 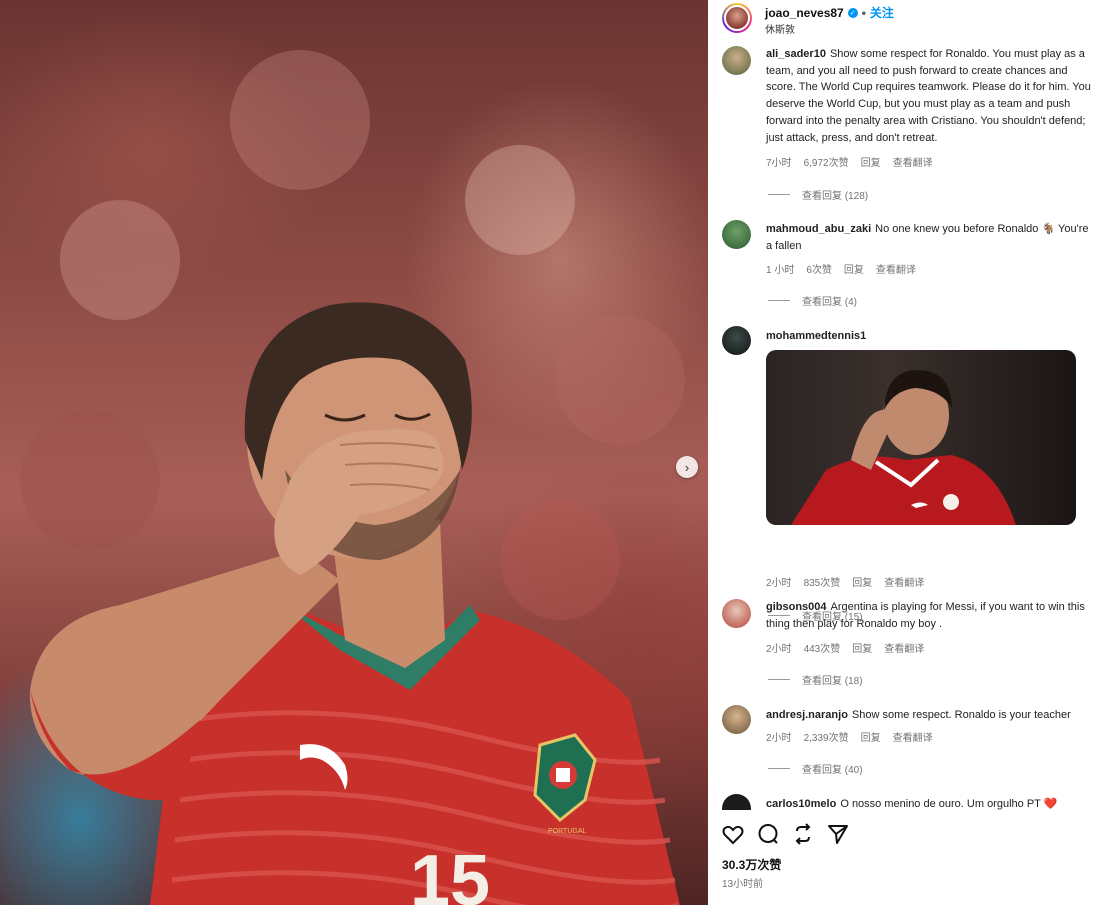 I want to click on comment-text: mohammedtennis1, so click(x=931, y=336).